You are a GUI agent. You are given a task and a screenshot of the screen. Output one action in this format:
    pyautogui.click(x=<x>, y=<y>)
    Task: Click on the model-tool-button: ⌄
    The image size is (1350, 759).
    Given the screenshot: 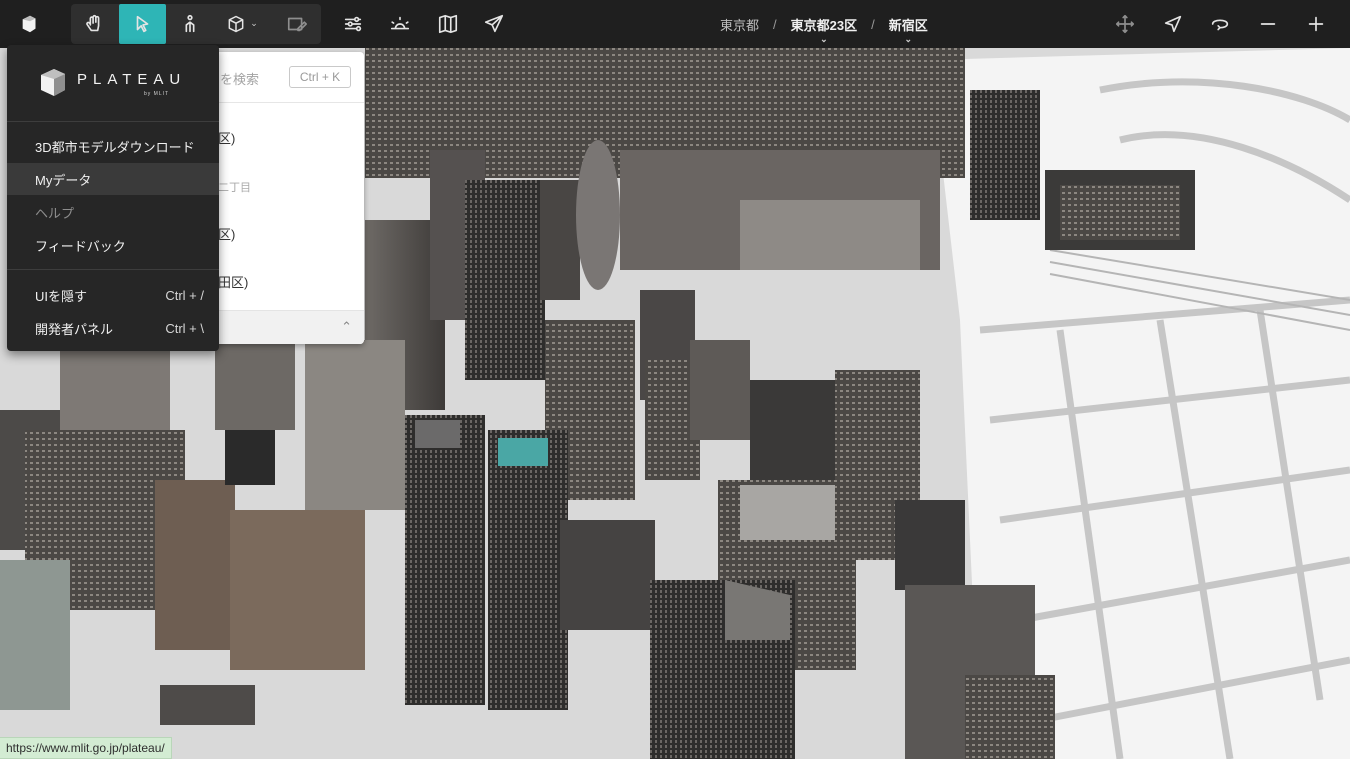 What is the action you would take?
    pyautogui.click(x=242, y=24)
    